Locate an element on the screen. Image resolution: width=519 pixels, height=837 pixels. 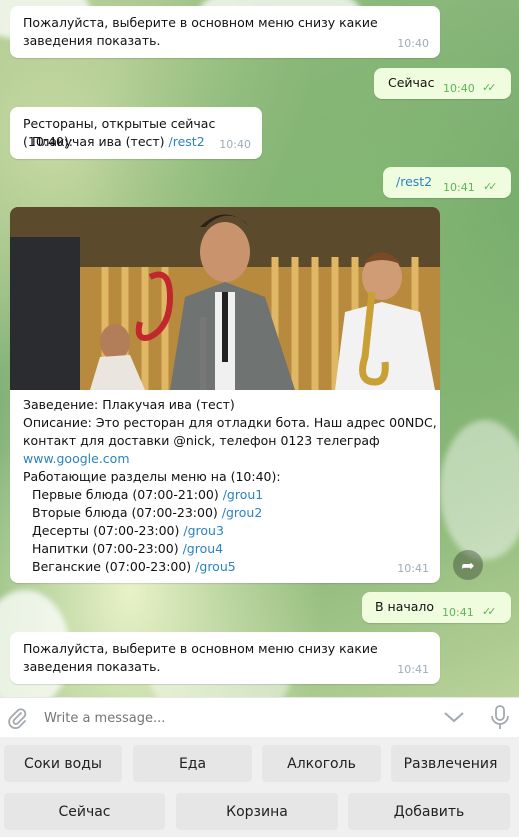
section-label: Веганские (07:00-23:00) is located at coordinates (114, 566).